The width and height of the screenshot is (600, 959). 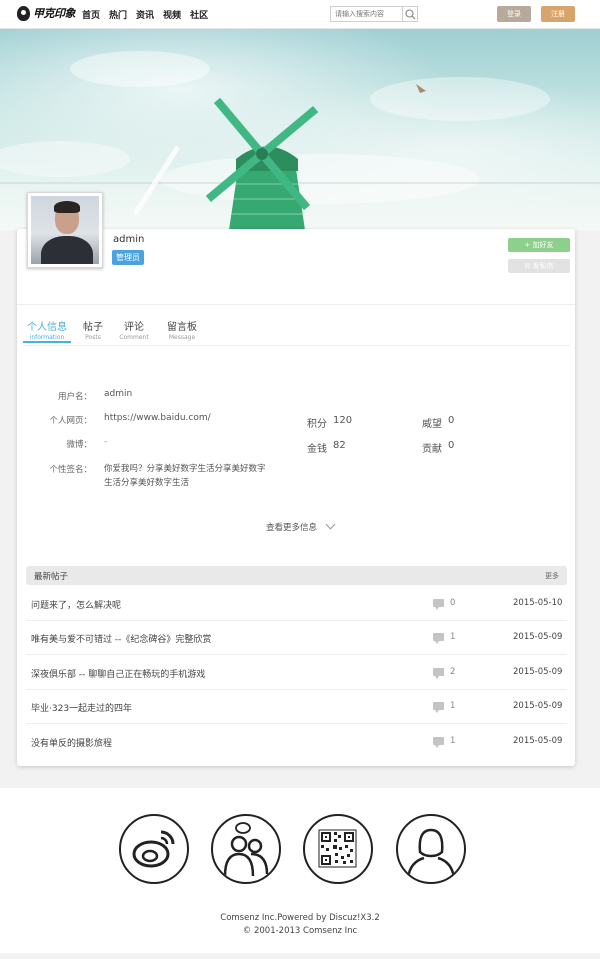 I want to click on avatar, so click(x=65, y=230).